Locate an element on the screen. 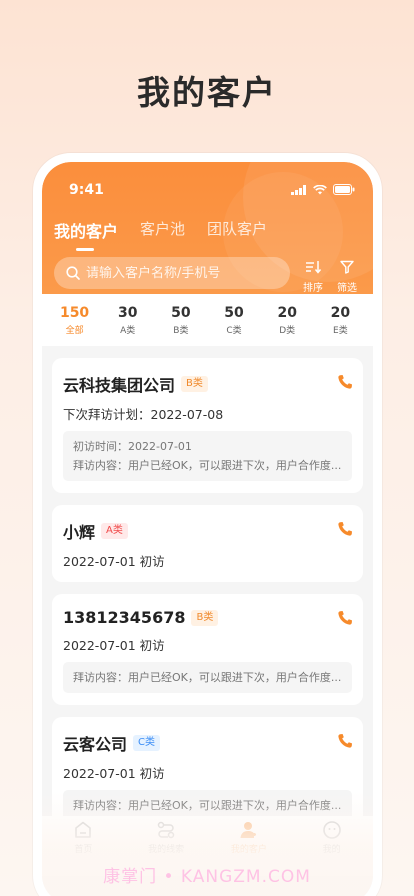 The height and width of the screenshot is (896, 414). count-c: 50 C类 is located at coordinates (234, 320).